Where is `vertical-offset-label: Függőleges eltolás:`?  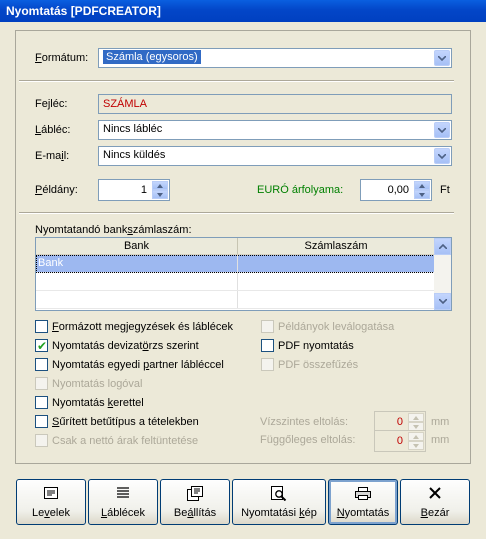 vertical-offset-label: Függőleges eltolás: is located at coordinates (308, 440).